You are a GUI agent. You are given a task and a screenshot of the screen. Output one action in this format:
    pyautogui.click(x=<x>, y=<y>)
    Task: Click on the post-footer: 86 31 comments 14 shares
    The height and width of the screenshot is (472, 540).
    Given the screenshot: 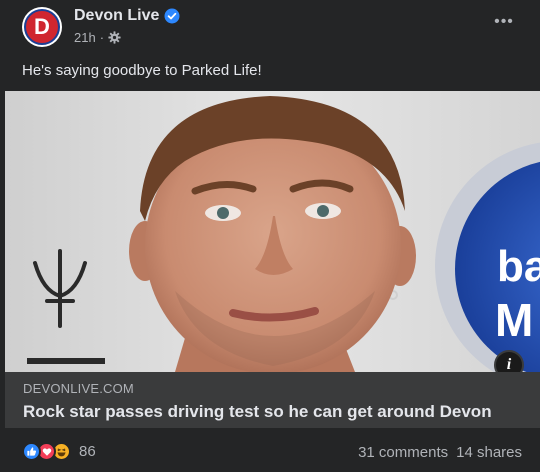 What is the action you would take?
    pyautogui.click(x=270, y=454)
    